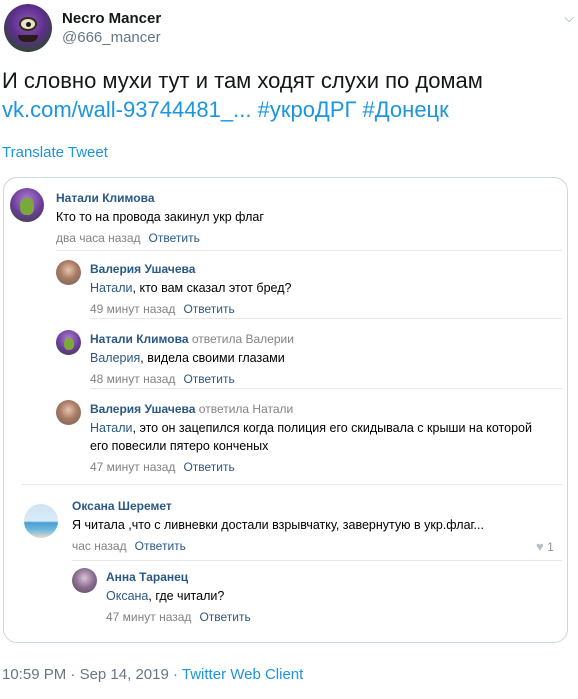 The height and width of the screenshot is (699, 578). I want to click on like-count: 1, so click(550, 547).